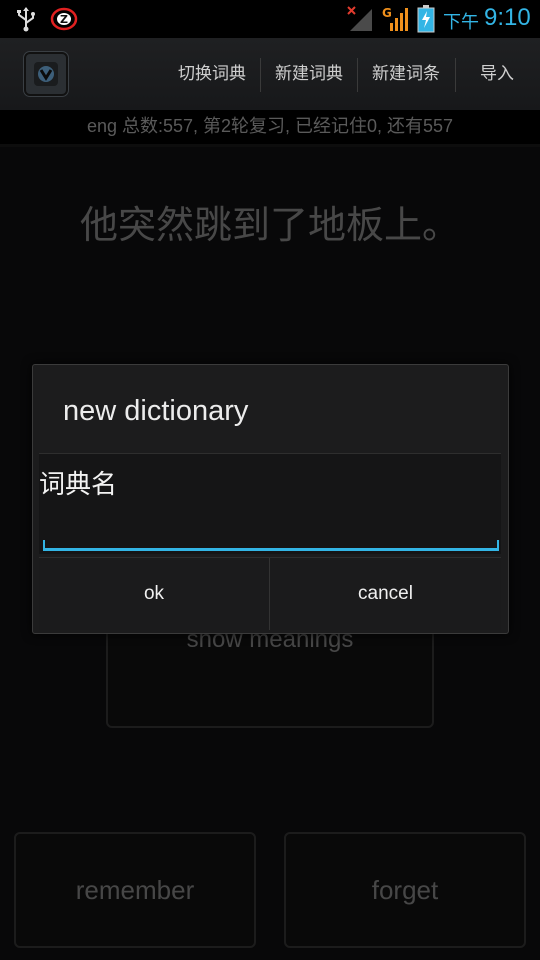  What do you see at coordinates (270, 19) in the screenshot?
I see `status-bar: Z G 下午 9:10` at bounding box center [270, 19].